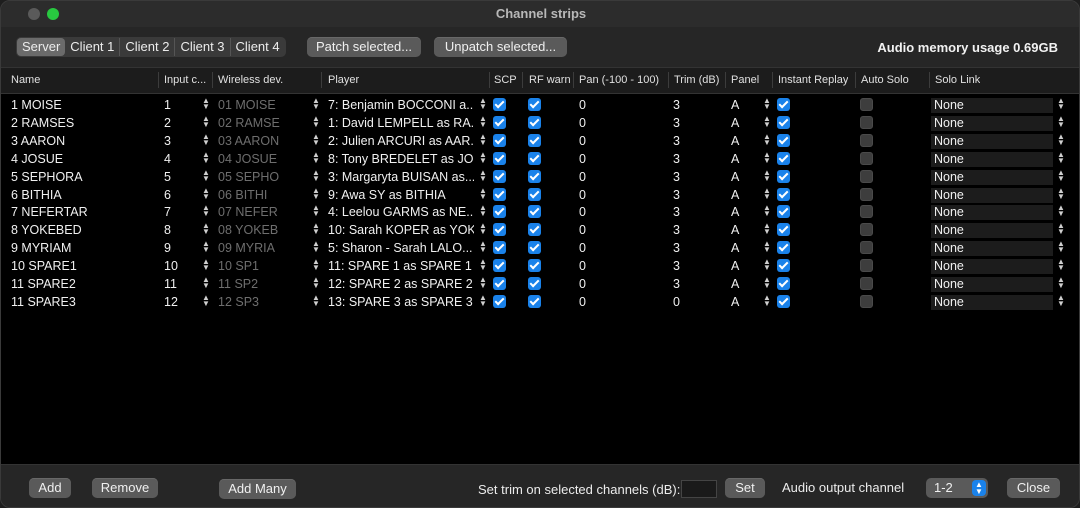  I want to click on column-header-panel: Panel, so click(745, 80).